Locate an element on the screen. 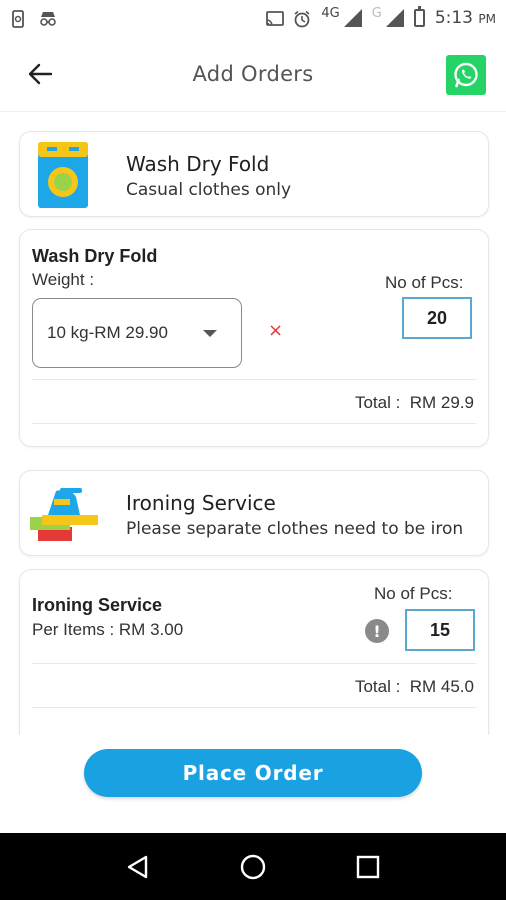  nav-recents-icon is located at coordinates (368, 866).